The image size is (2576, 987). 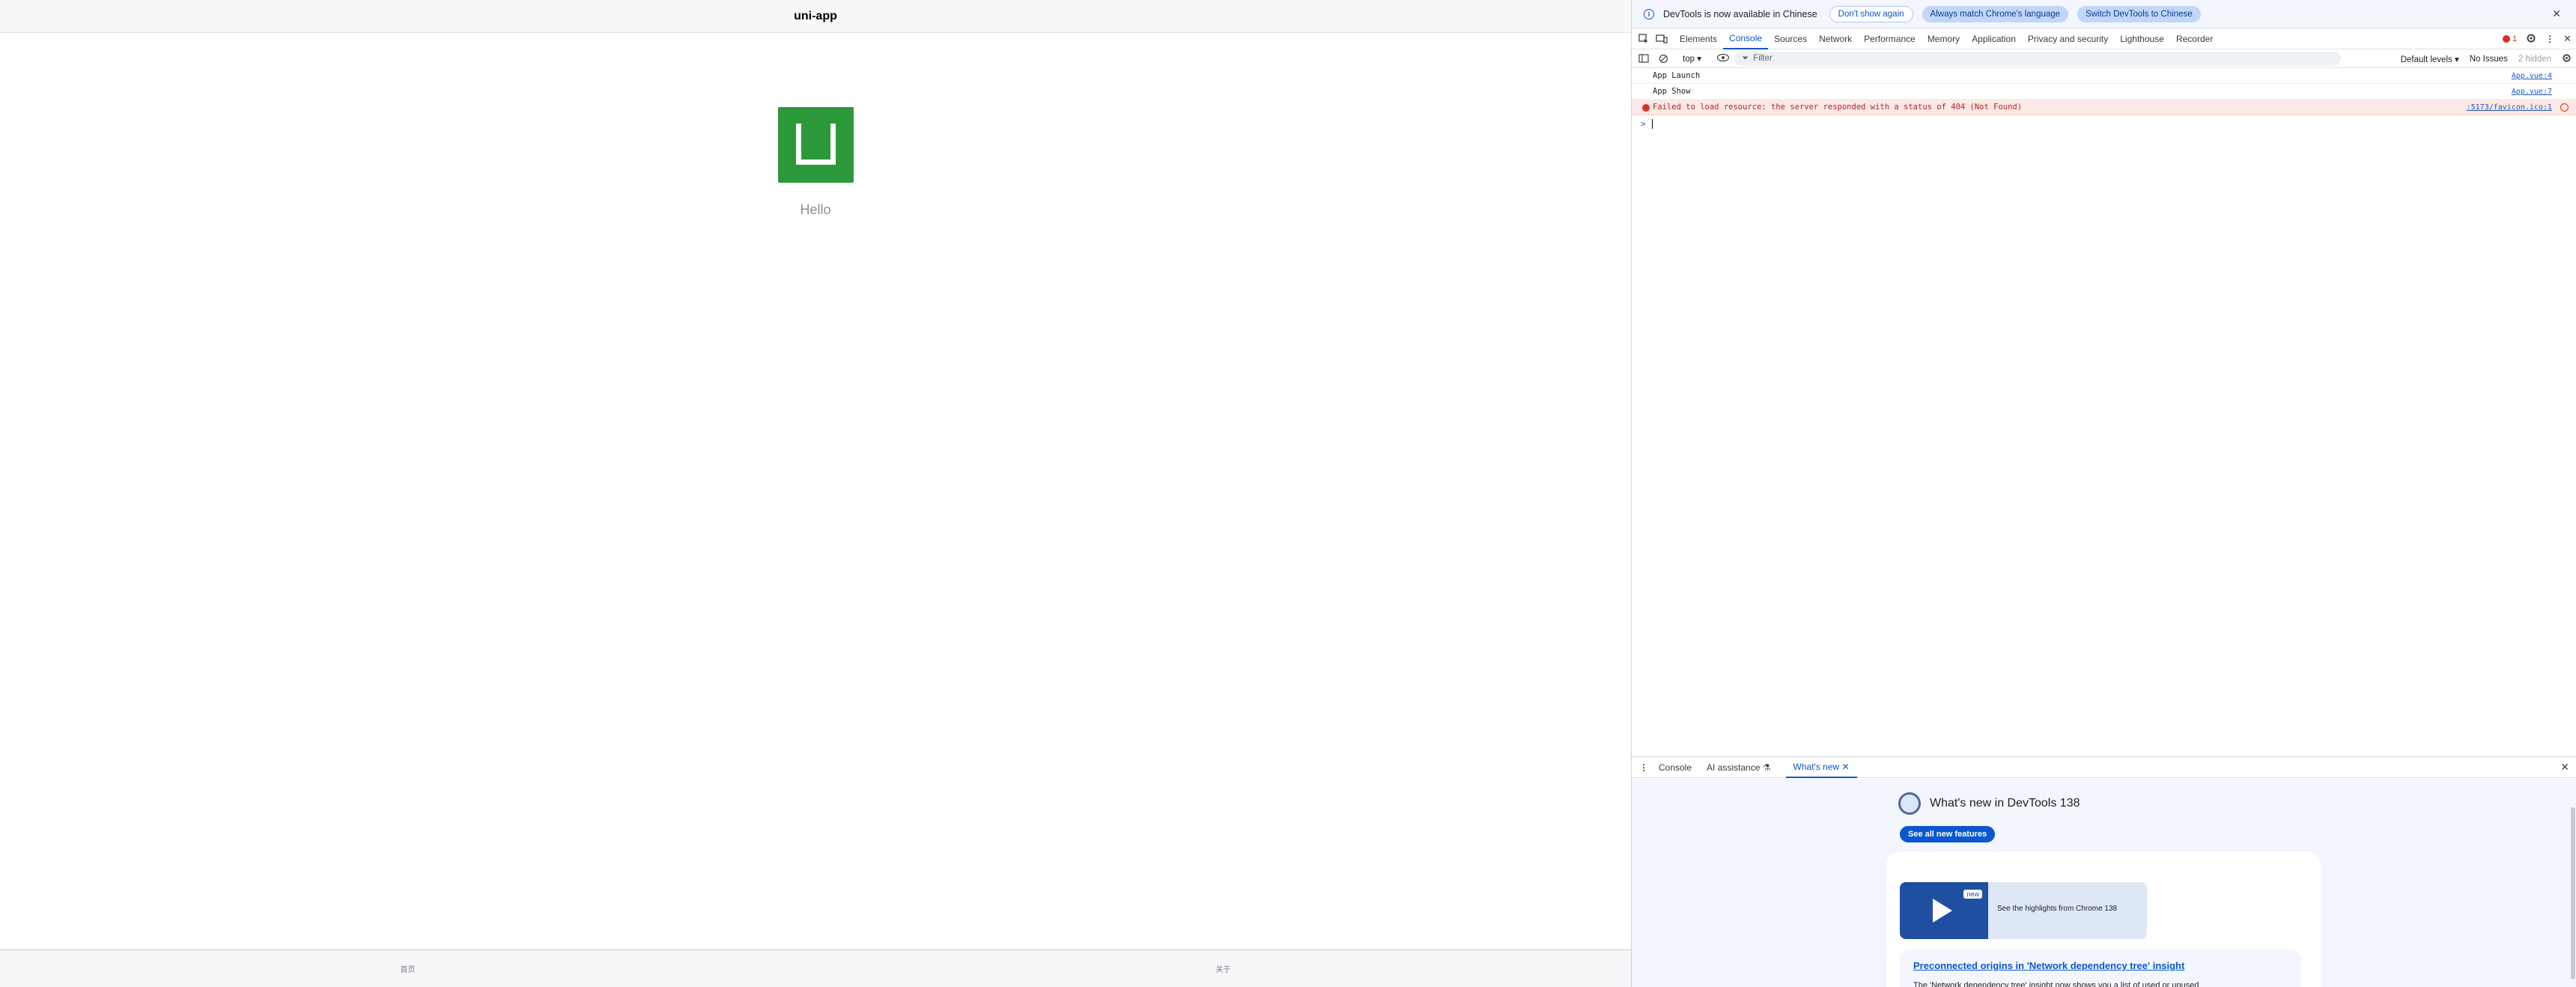 I want to click on infobar-message: DevTools is now available in Chinese, so click(x=1740, y=13).